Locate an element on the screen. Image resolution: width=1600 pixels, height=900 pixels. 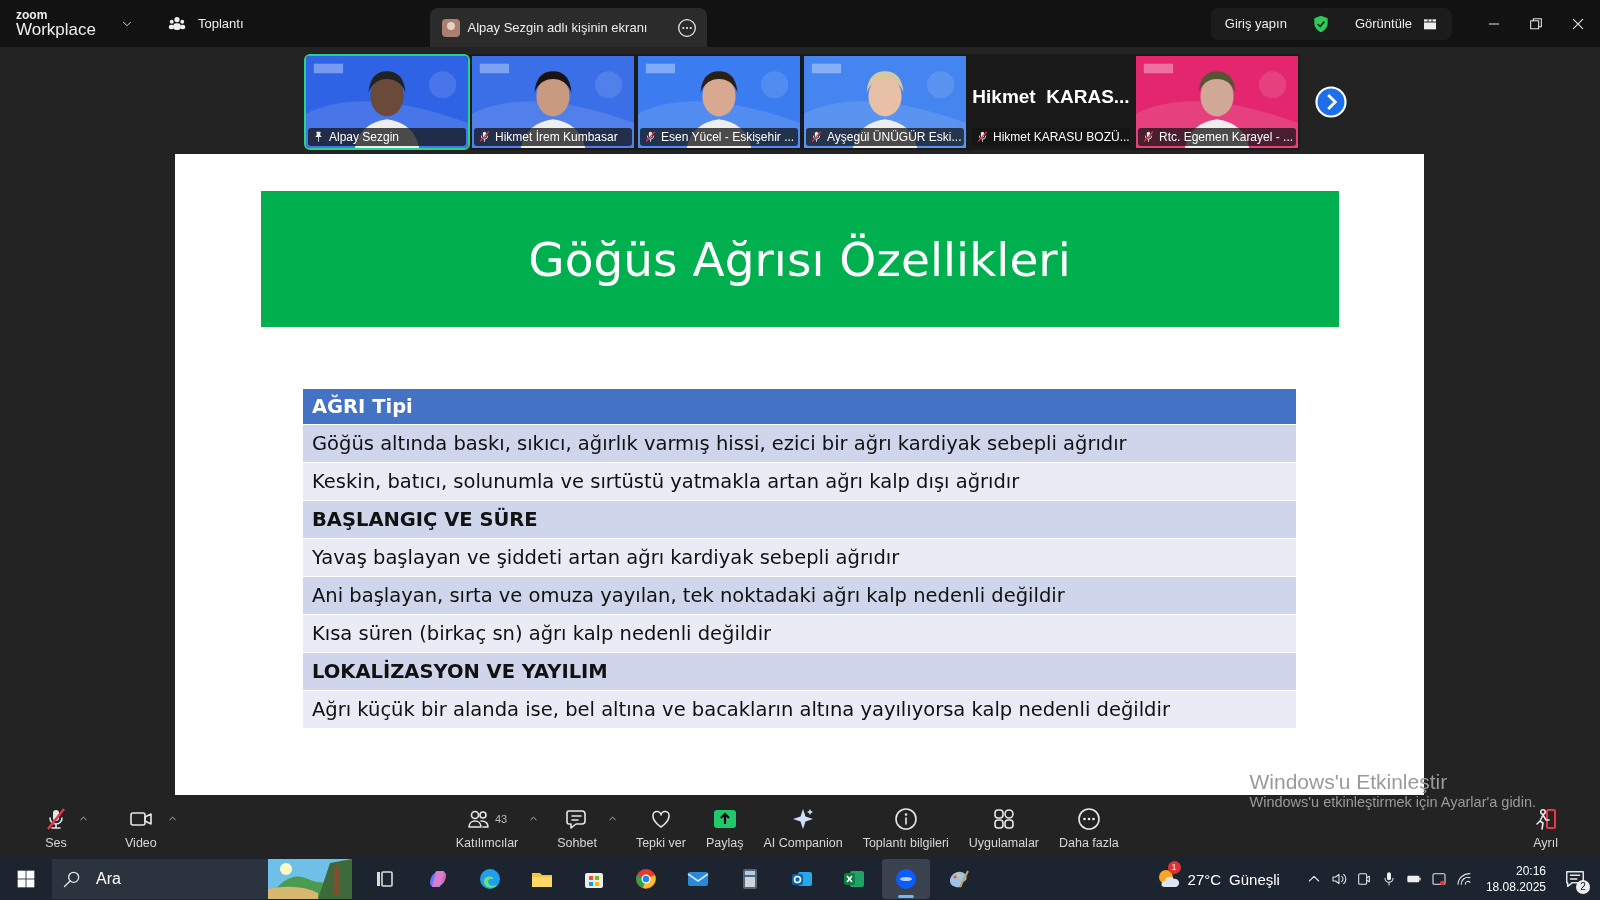
search-icon is located at coordinates (72, 879).